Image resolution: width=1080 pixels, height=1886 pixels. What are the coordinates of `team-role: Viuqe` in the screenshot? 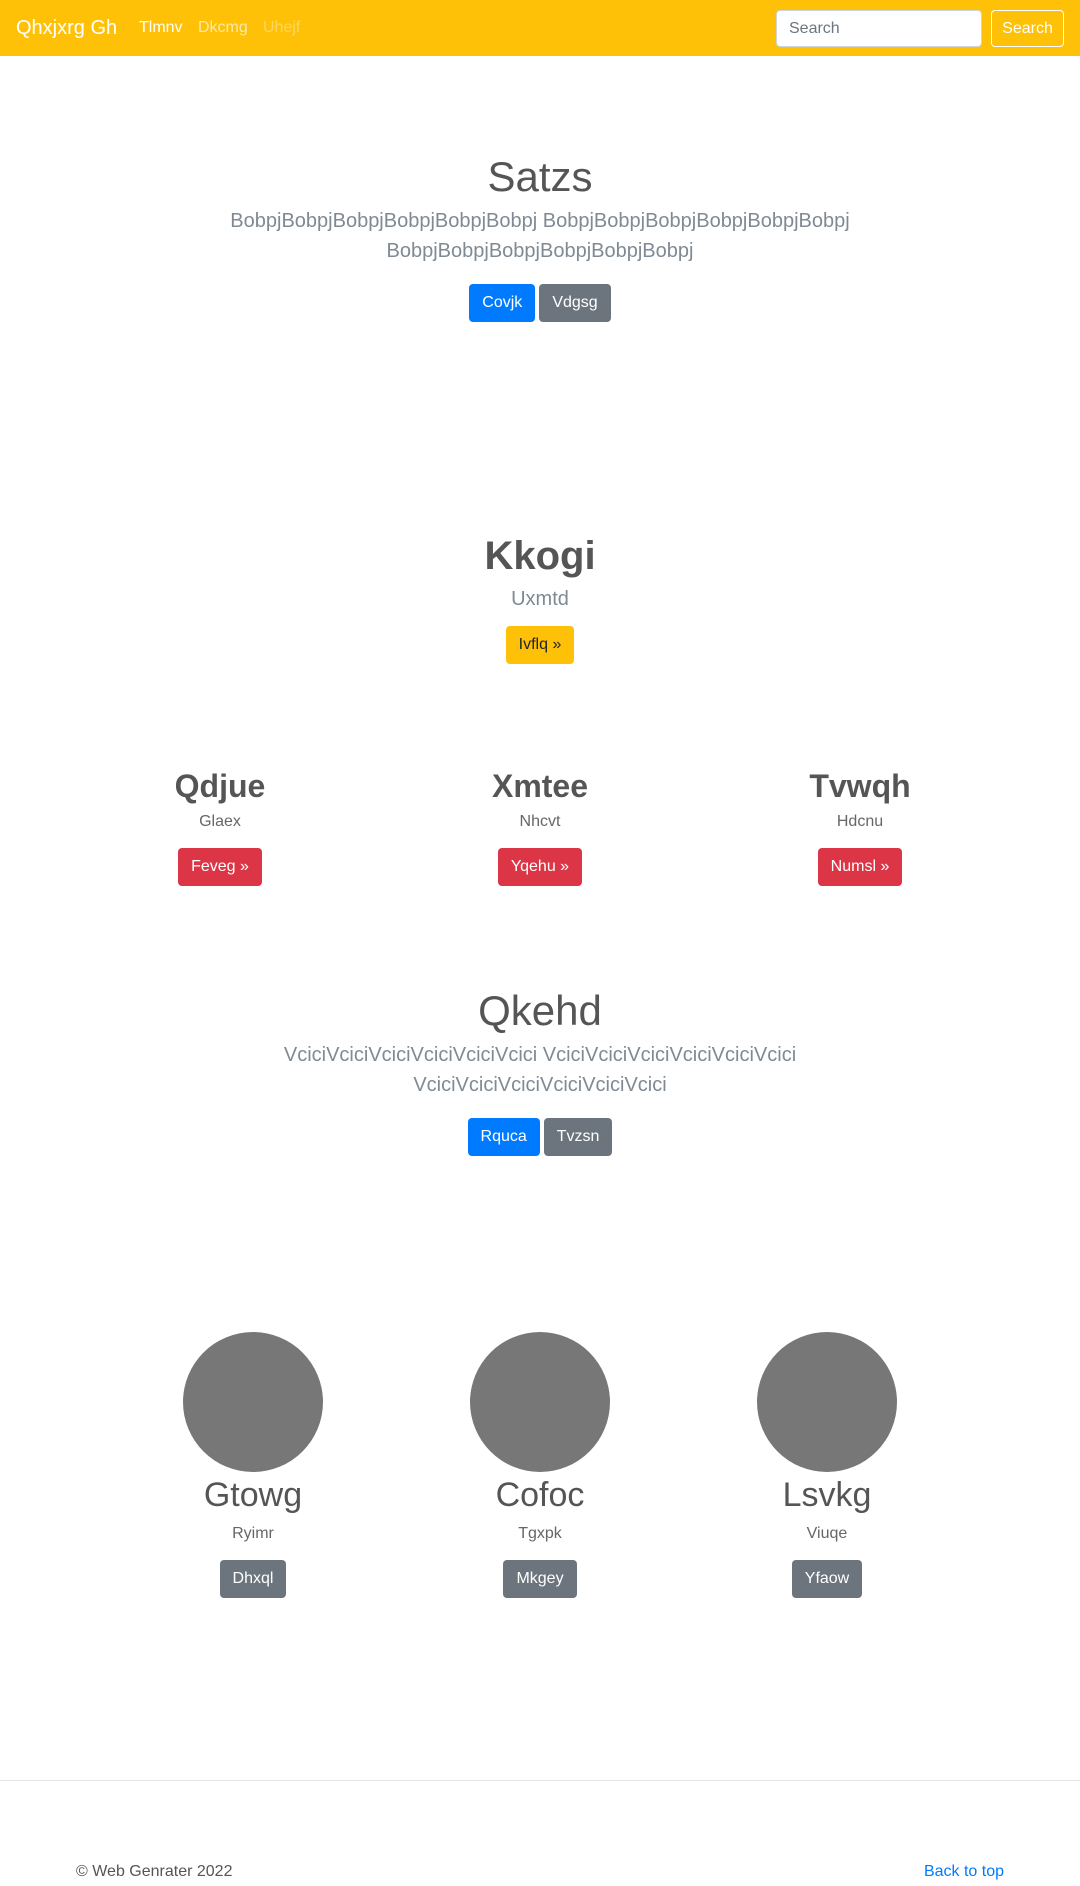 It's located at (827, 1533).